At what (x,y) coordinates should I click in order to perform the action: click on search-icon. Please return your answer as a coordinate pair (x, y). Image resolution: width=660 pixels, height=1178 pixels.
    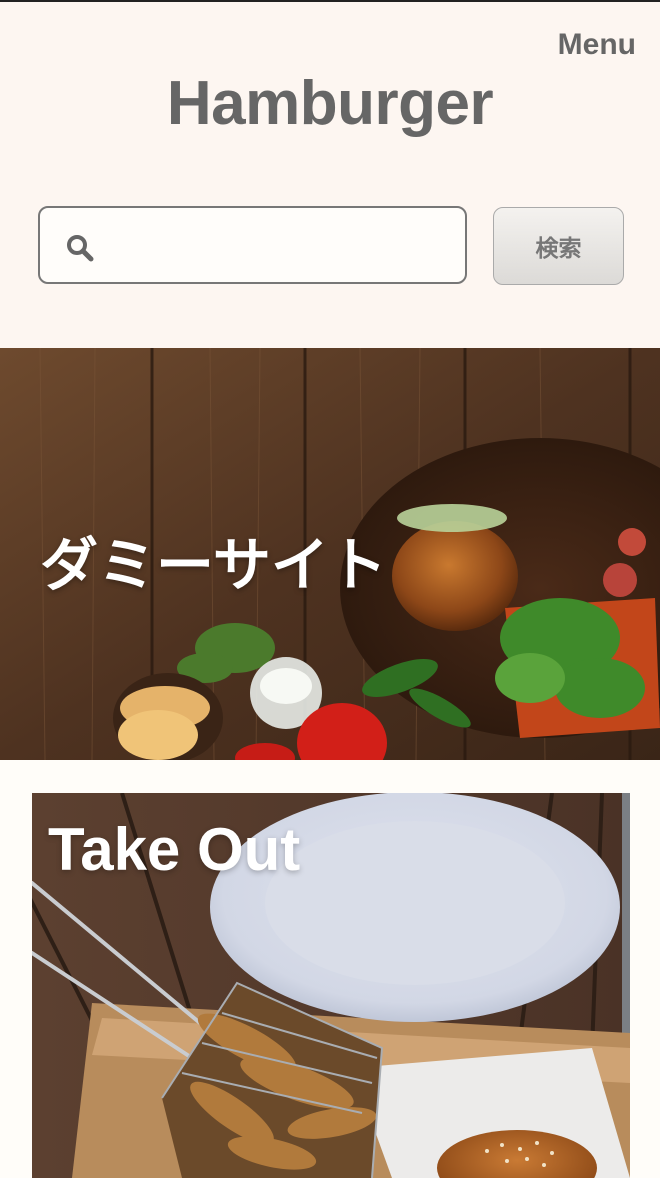
    Looking at the image, I should click on (80, 248).